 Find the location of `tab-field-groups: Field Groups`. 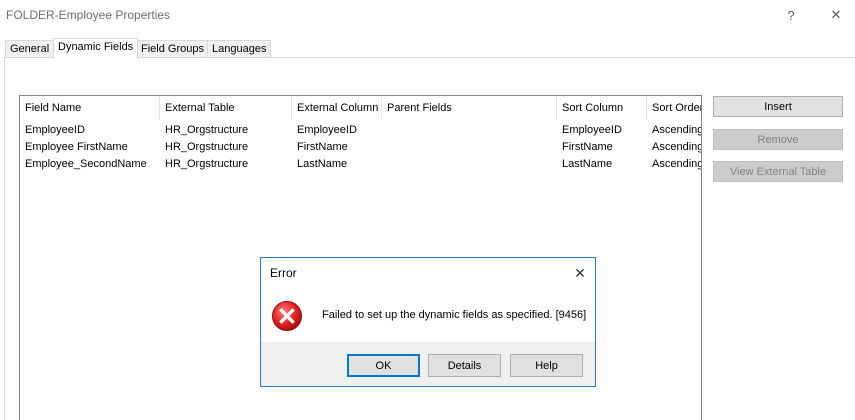

tab-field-groups: Field Groups is located at coordinates (172, 49).